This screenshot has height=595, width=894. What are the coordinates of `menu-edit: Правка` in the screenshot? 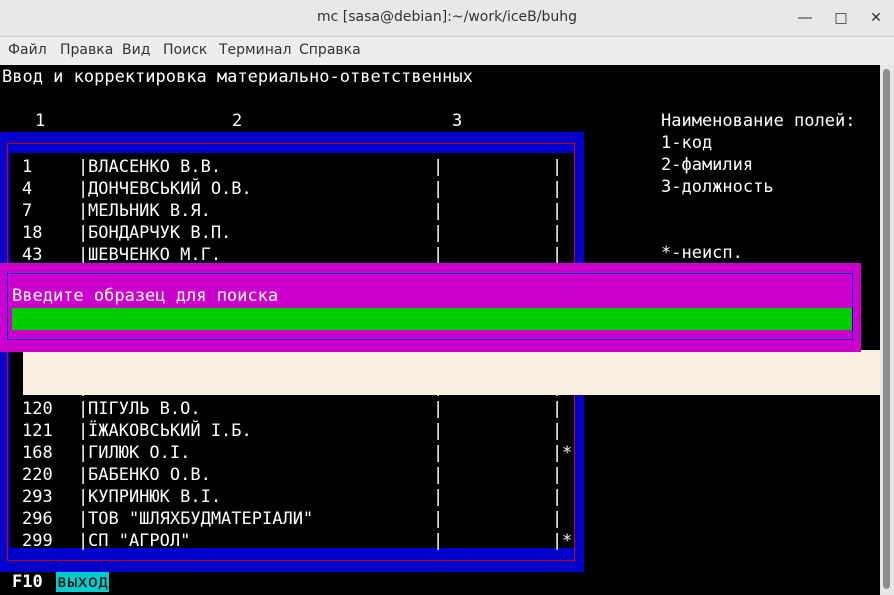 It's located at (86, 50).